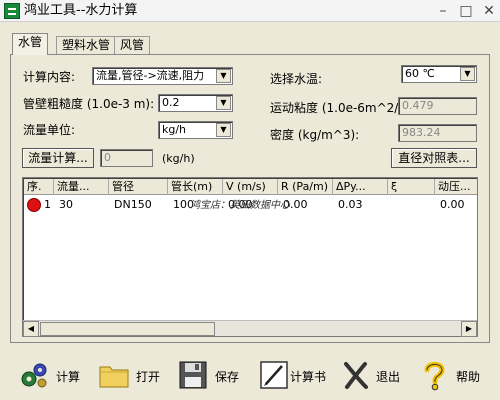 The image size is (500, 400). I want to click on horizontal-scrollbar: ◀ ▶, so click(250, 328).